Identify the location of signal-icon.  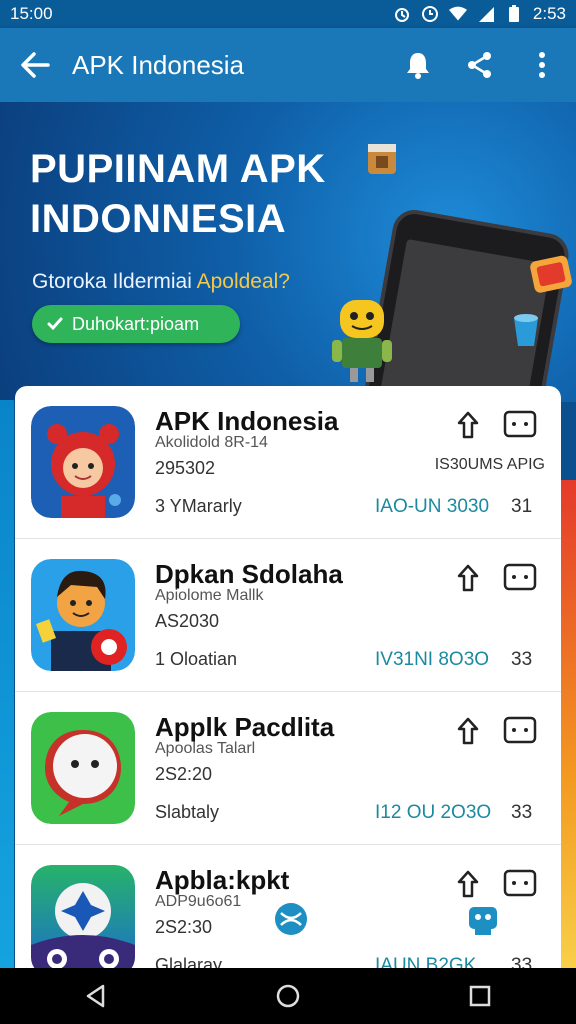
(486, 14).